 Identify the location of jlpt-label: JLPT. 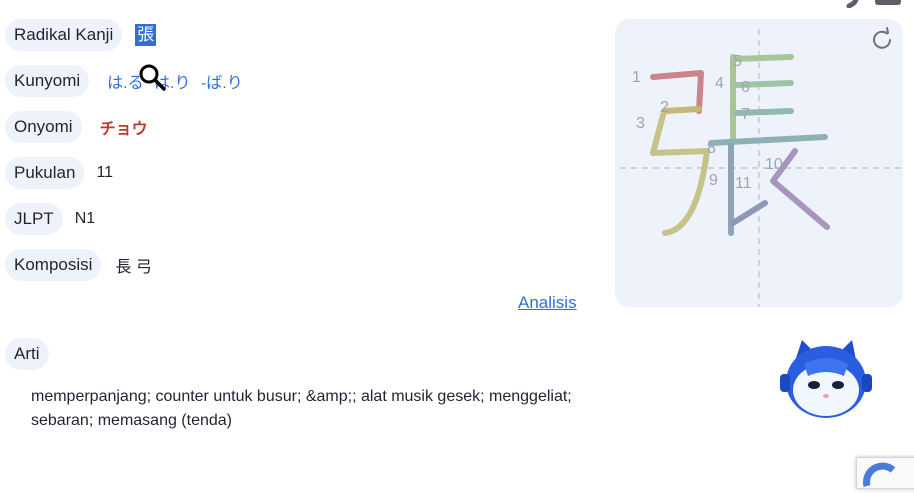
(34, 219).